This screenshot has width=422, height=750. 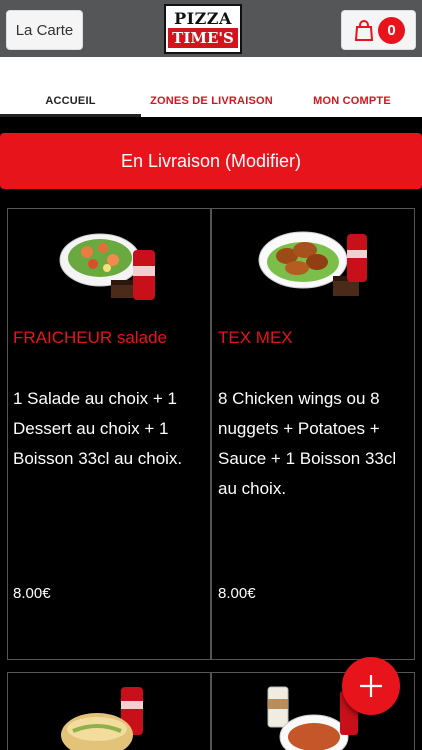 What do you see at coordinates (44, 30) in the screenshot?
I see `menu-button: La Carte` at bounding box center [44, 30].